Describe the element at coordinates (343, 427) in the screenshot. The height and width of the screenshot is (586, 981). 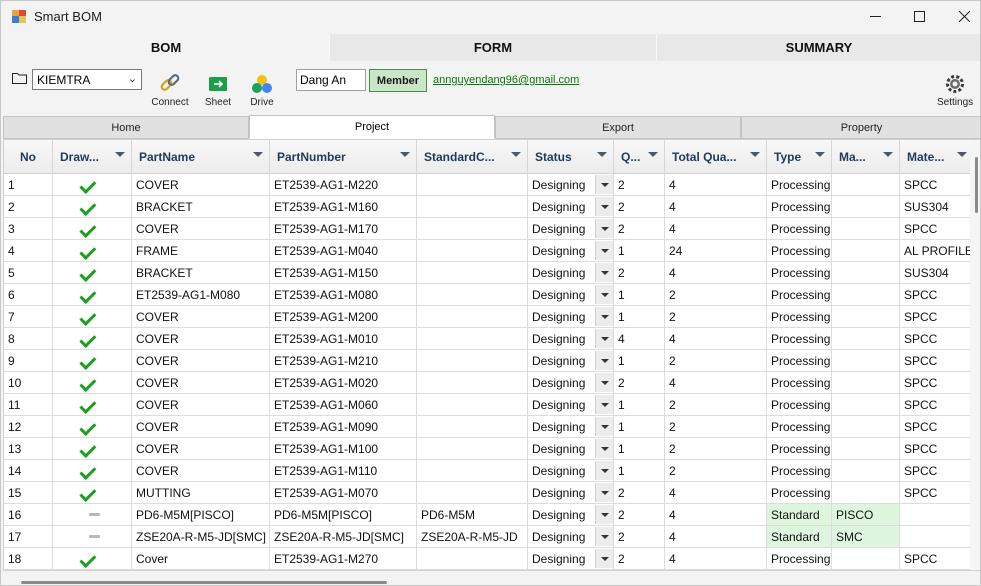
I see `part-number-cell: ET2539-AG1-M090` at that location.